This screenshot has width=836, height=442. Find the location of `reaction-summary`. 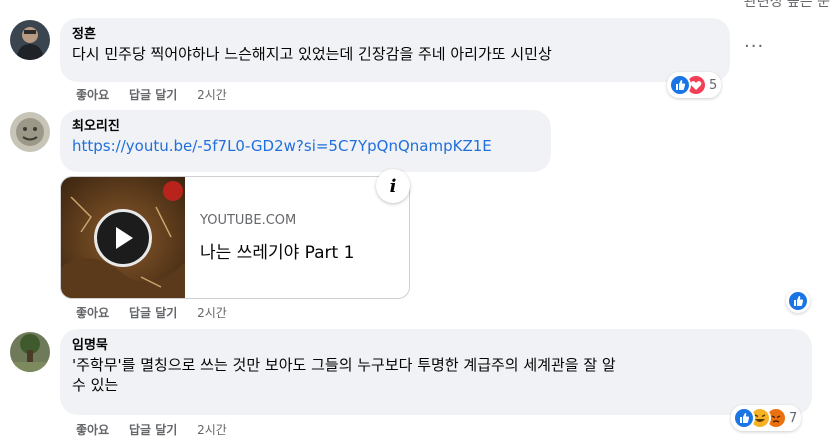

reaction-summary is located at coordinates (798, 301).